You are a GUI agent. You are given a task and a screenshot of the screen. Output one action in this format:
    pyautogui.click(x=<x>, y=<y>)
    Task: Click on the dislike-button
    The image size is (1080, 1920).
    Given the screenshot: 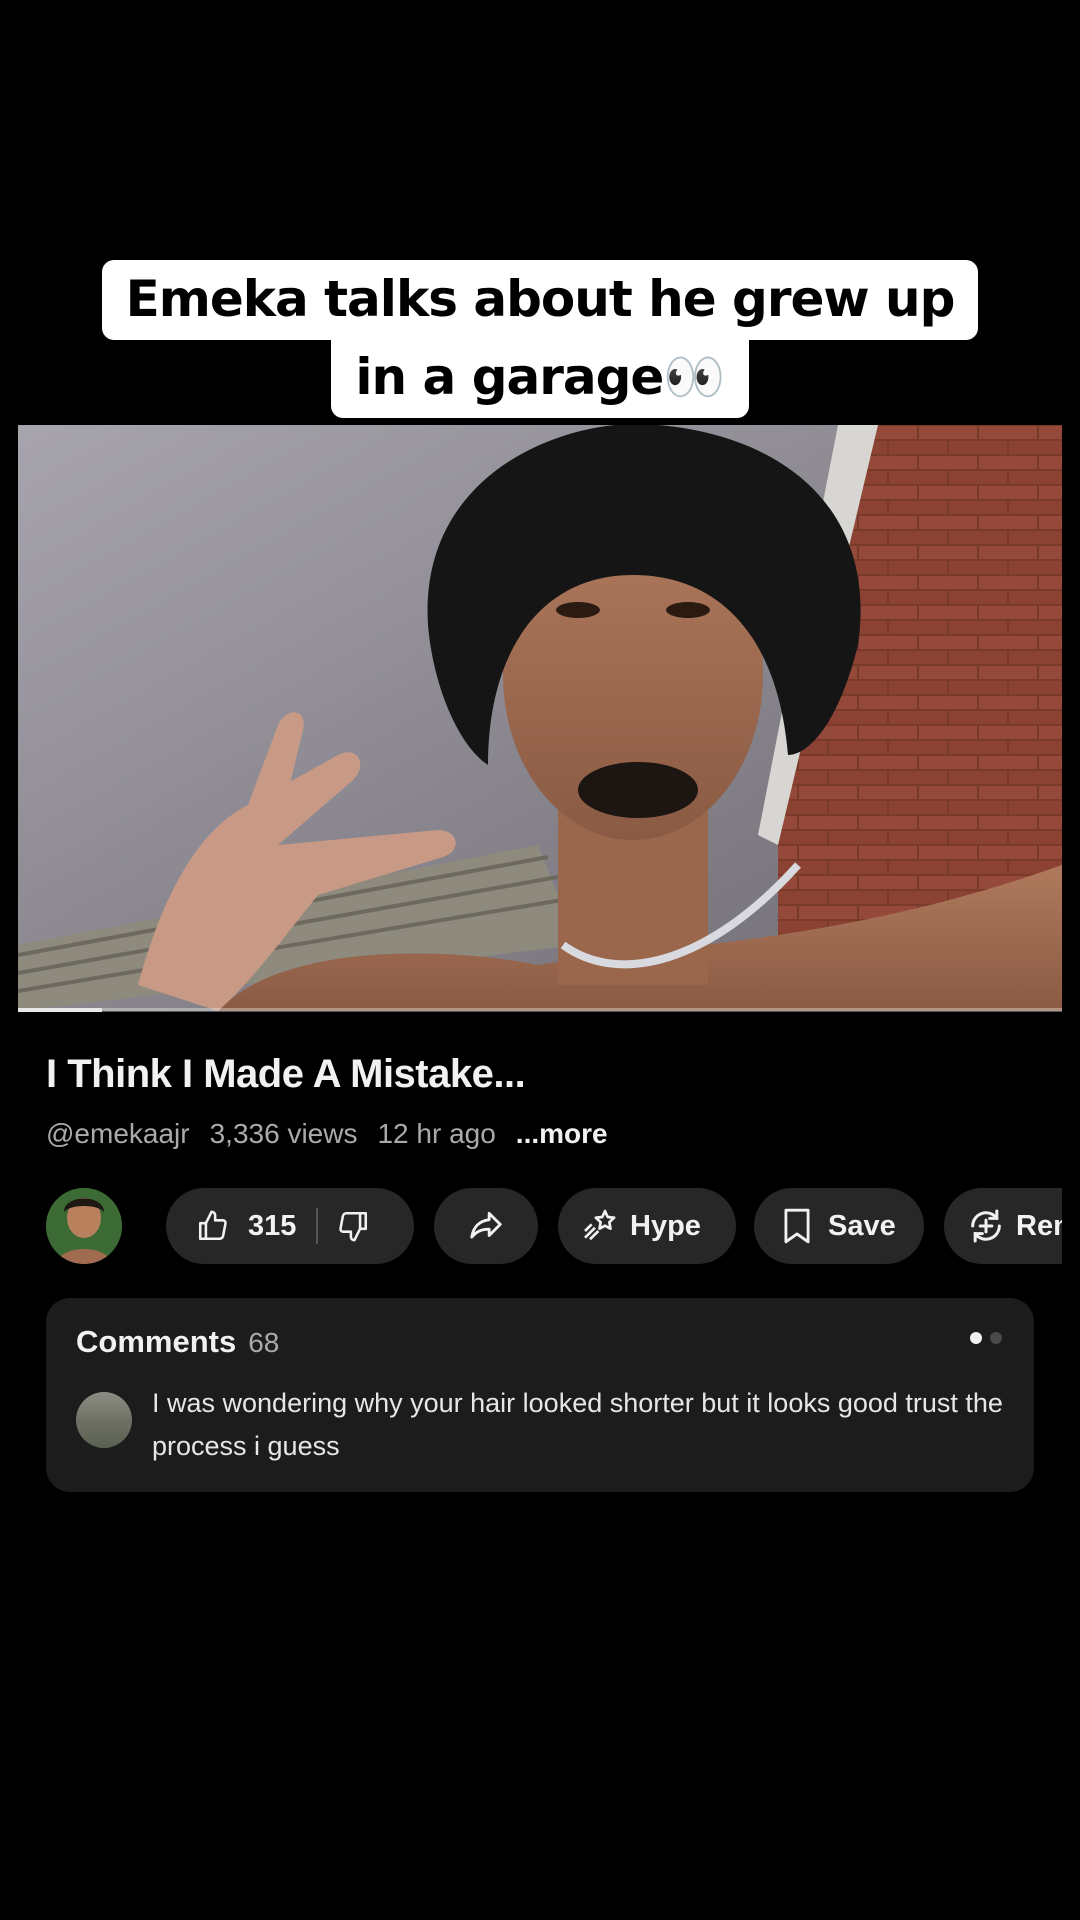 What is the action you would take?
    pyautogui.click(x=353, y=1226)
    